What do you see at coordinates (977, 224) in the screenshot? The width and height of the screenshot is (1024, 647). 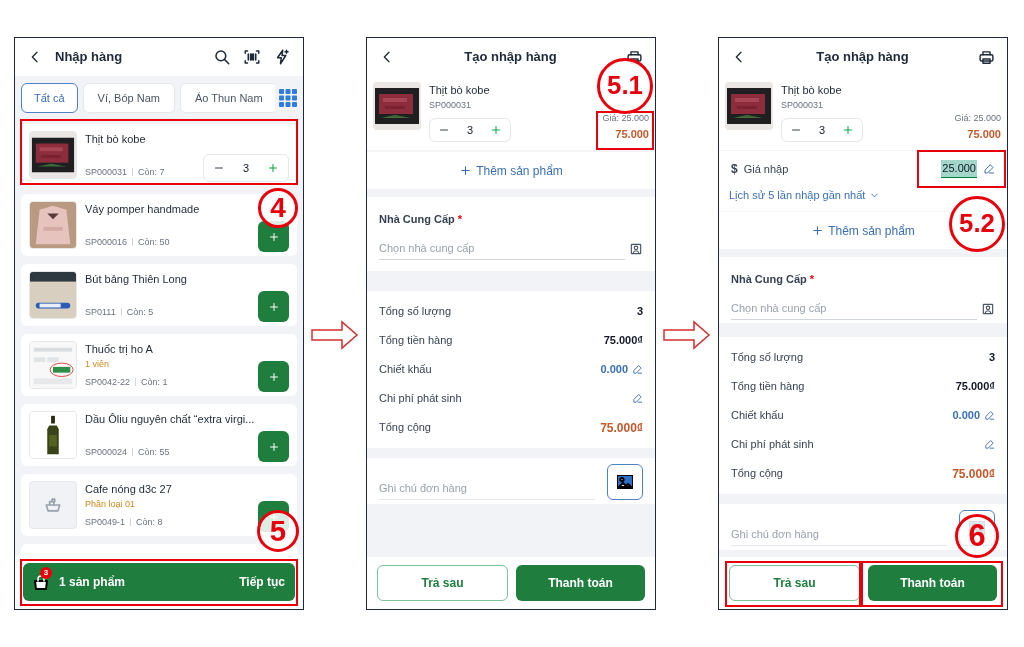 I see `step-number-tooltip: 5.2` at bounding box center [977, 224].